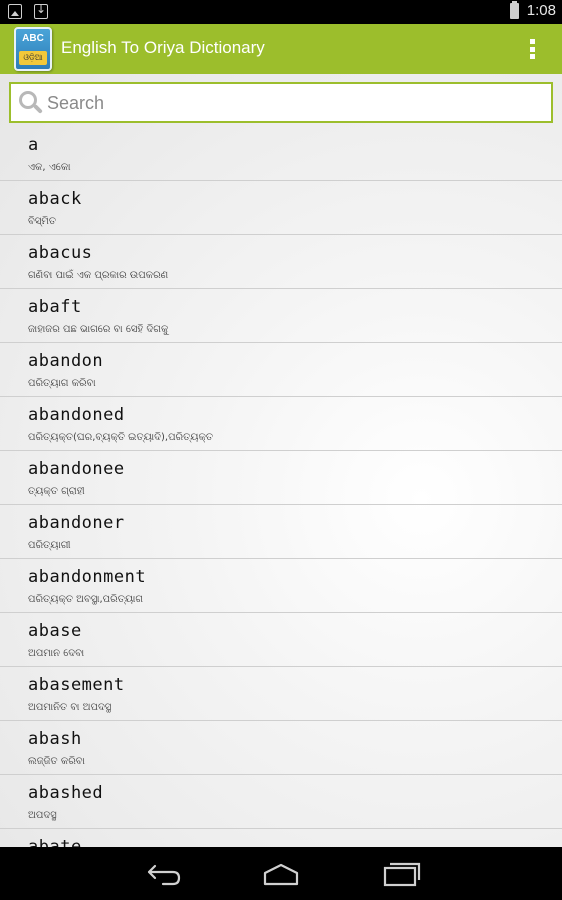  I want to click on list-item: abate, so click(281, 838).